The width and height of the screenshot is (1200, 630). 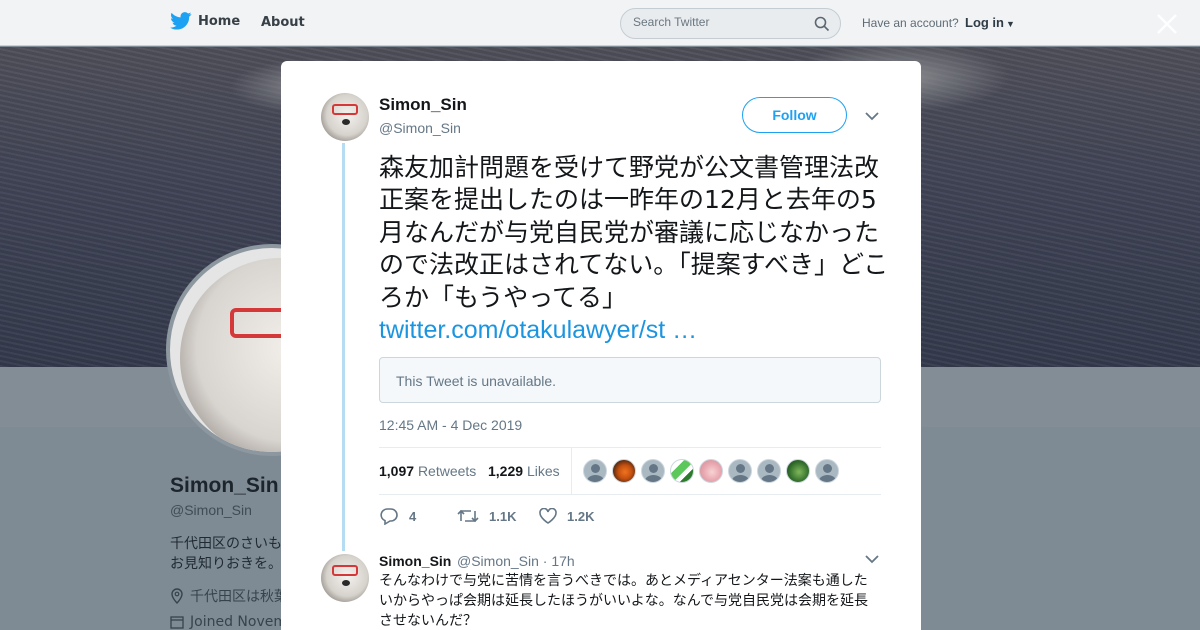 What do you see at coordinates (423, 105) in the screenshot?
I see `author-name: Simon_Sin` at bounding box center [423, 105].